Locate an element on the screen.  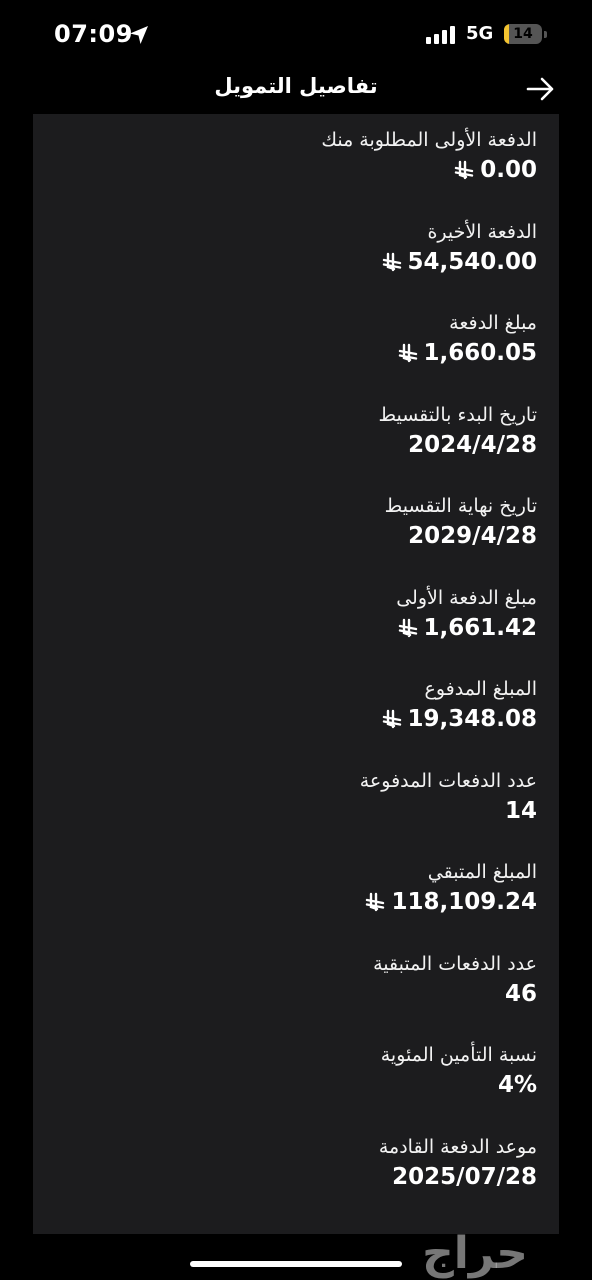
svg-text: حراج is located at coordinates (475, 1253).